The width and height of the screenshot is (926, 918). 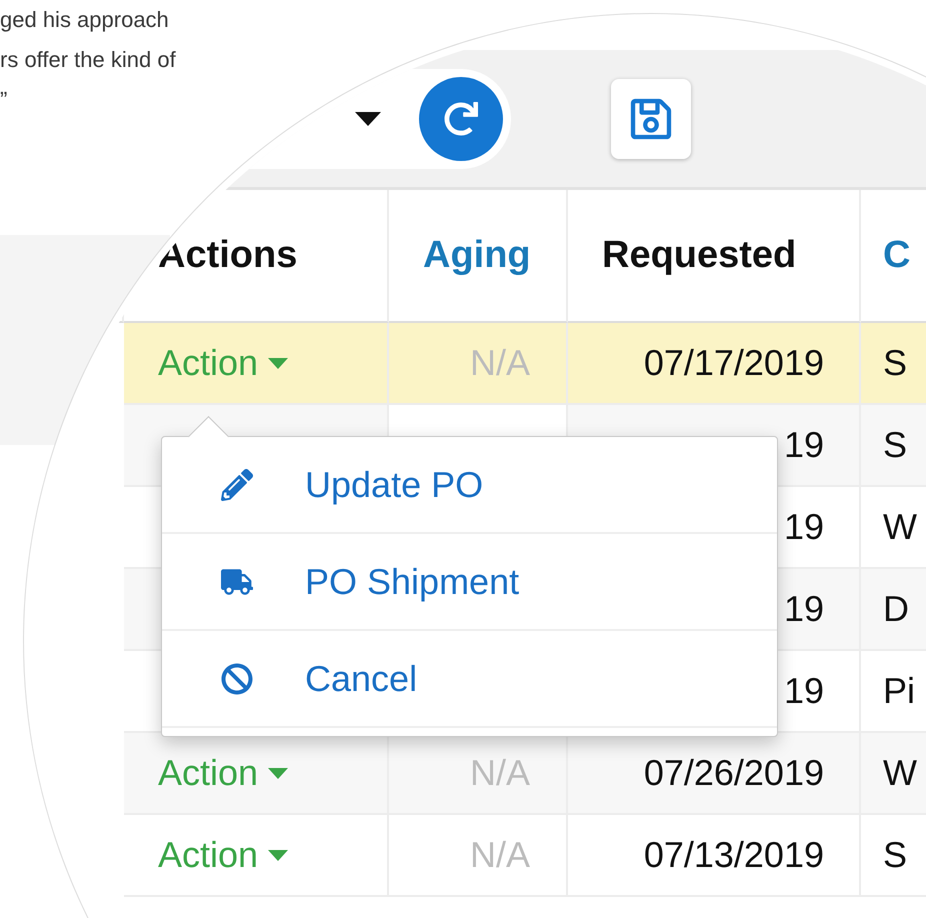 I want to click on save-button, so click(x=651, y=118).